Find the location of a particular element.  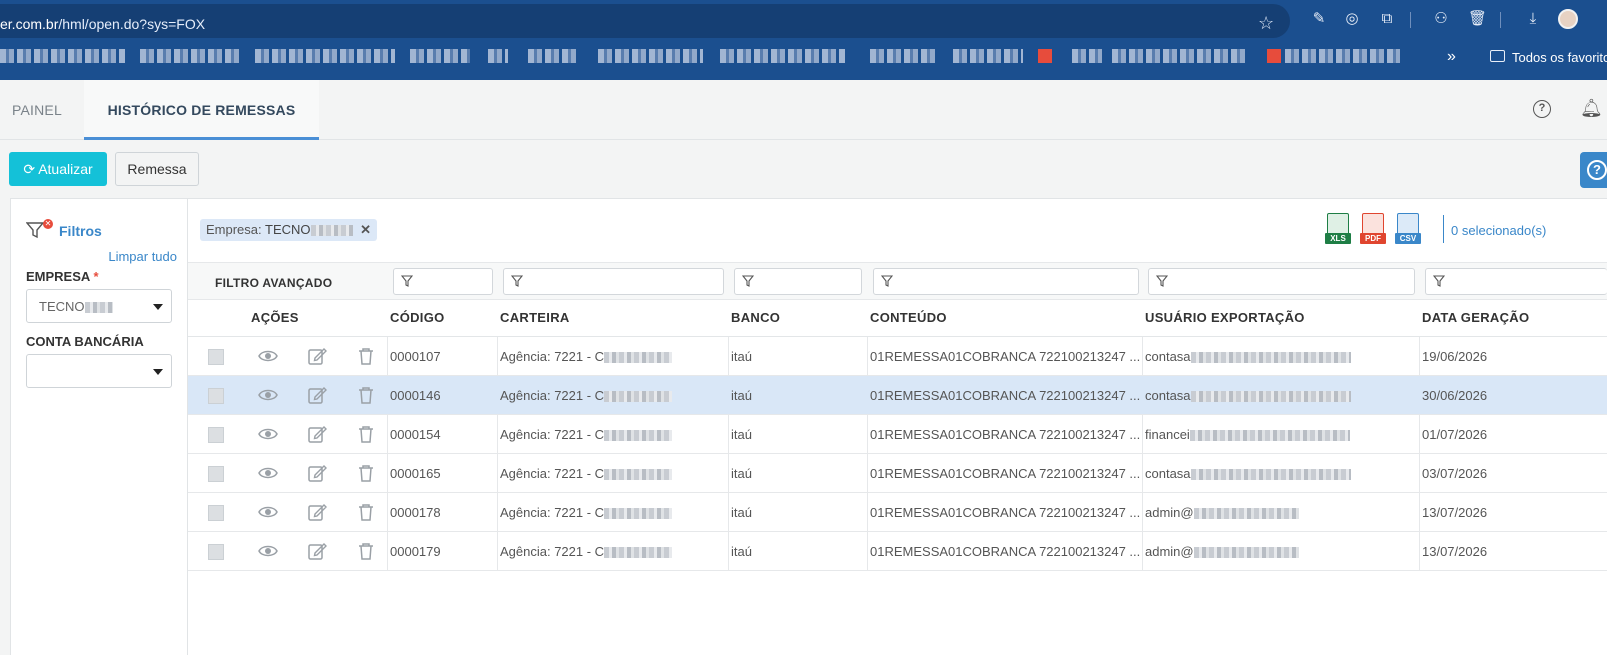

tab-painel: PAINEL is located at coordinates (37, 110).